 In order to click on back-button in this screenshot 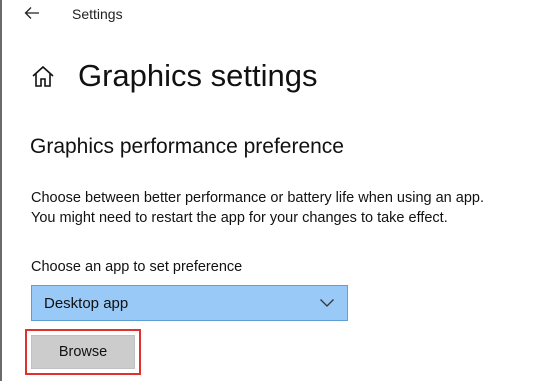, I will do `click(32, 13)`.